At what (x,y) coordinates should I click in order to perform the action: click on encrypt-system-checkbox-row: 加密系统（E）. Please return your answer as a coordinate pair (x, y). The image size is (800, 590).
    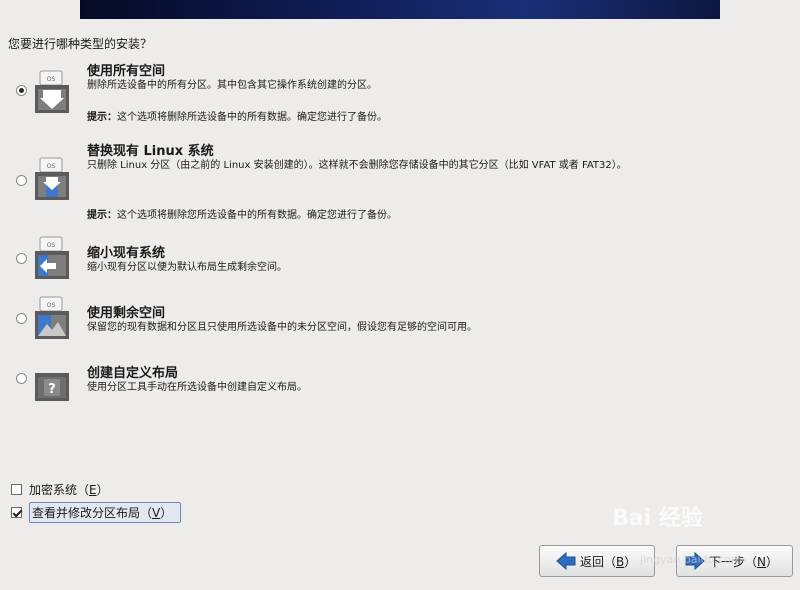
    Looking at the image, I should click on (60, 489).